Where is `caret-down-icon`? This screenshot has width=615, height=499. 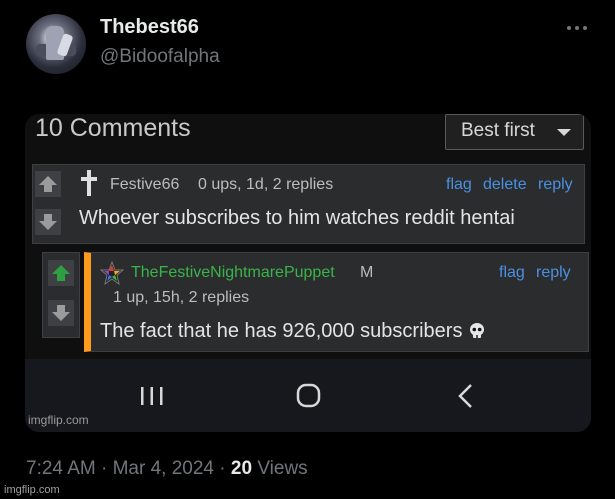 caret-down-icon is located at coordinates (564, 132).